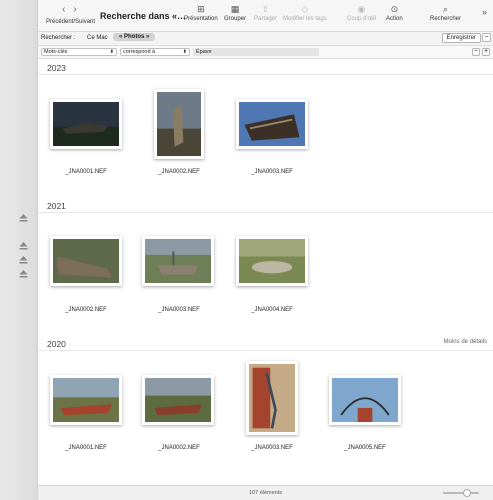 The image size is (493, 500). I want to click on item-count: 107 éléments, so click(265, 493).